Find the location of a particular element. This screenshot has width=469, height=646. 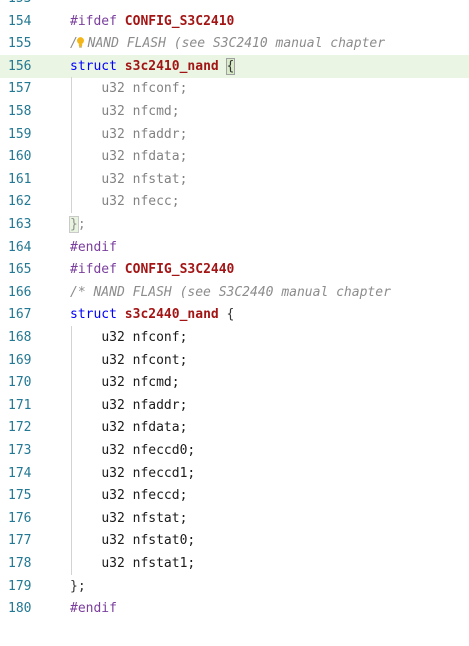

code-token: { is located at coordinates (226, 315).